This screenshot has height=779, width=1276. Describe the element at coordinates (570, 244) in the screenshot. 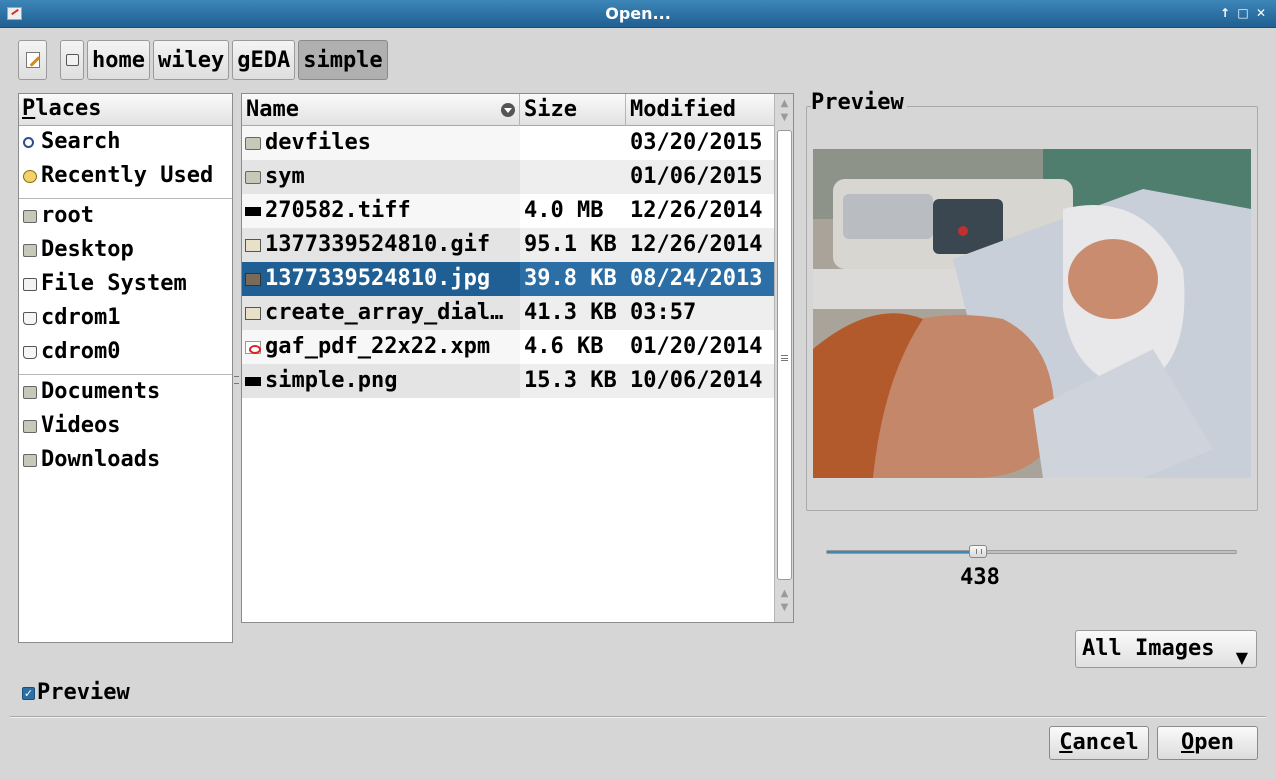

I see `file-size: 95.1 KB` at that location.